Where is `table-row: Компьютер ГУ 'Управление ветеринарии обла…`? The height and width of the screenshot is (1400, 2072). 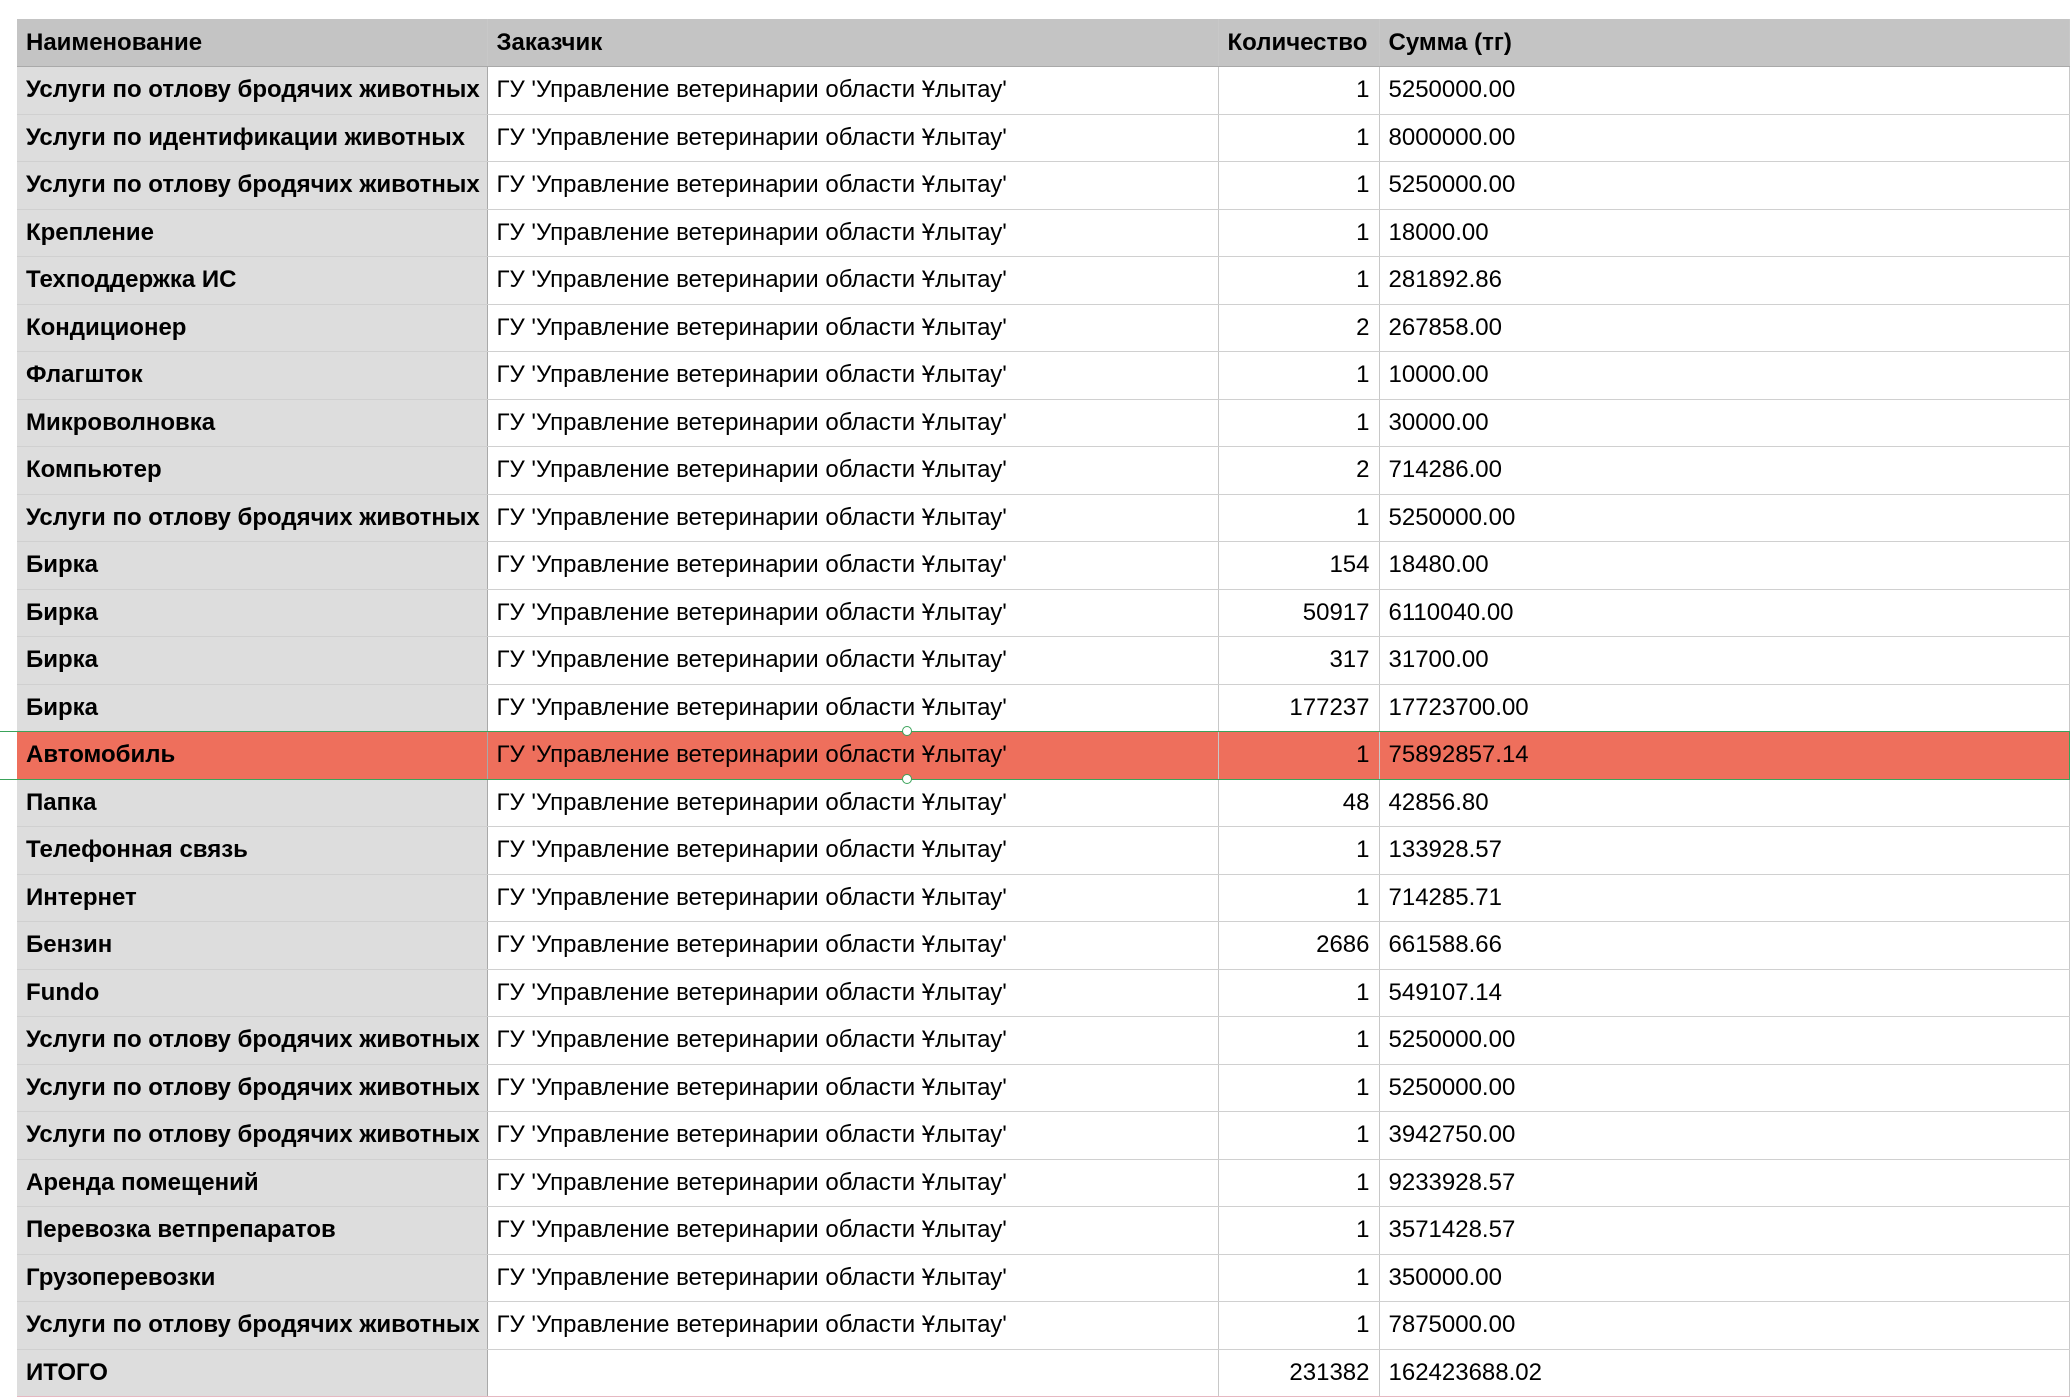 table-row: Компьютер ГУ 'Управление ветеринарии обла… is located at coordinates (1043, 470).